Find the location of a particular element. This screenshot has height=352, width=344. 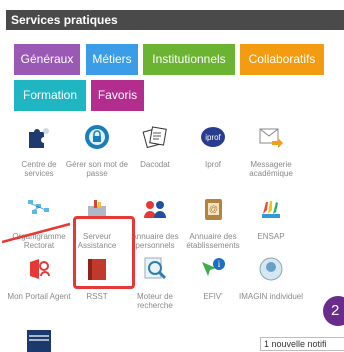

toolbox-icon is located at coordinates (97, 209).